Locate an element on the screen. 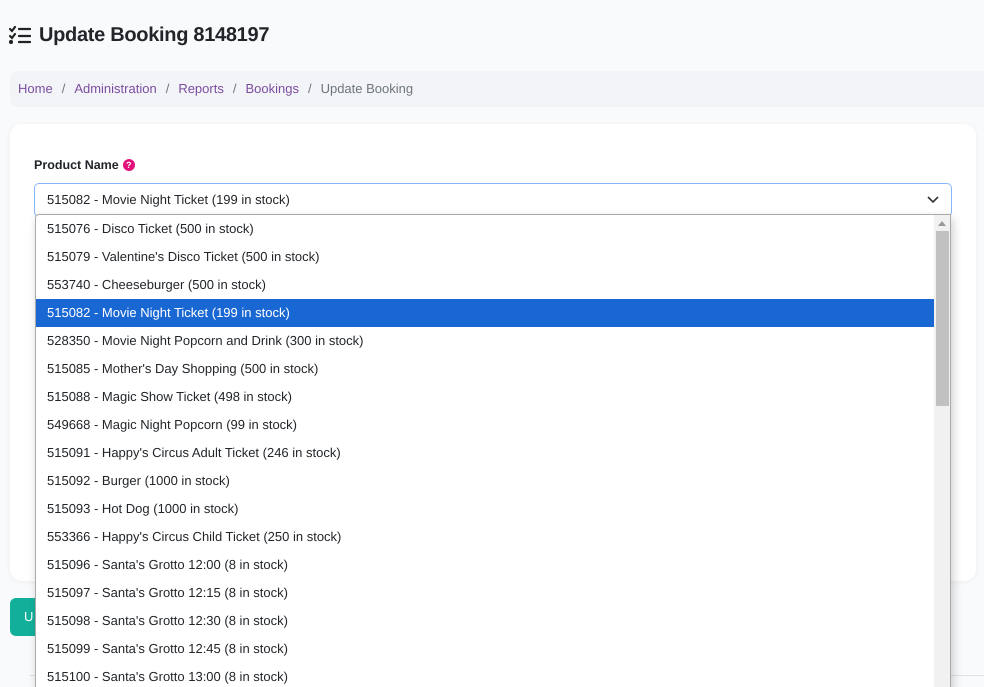 This screenshot has height=687, width=984. breadcrumb-link: Reports is located at coordinates (201, 89).